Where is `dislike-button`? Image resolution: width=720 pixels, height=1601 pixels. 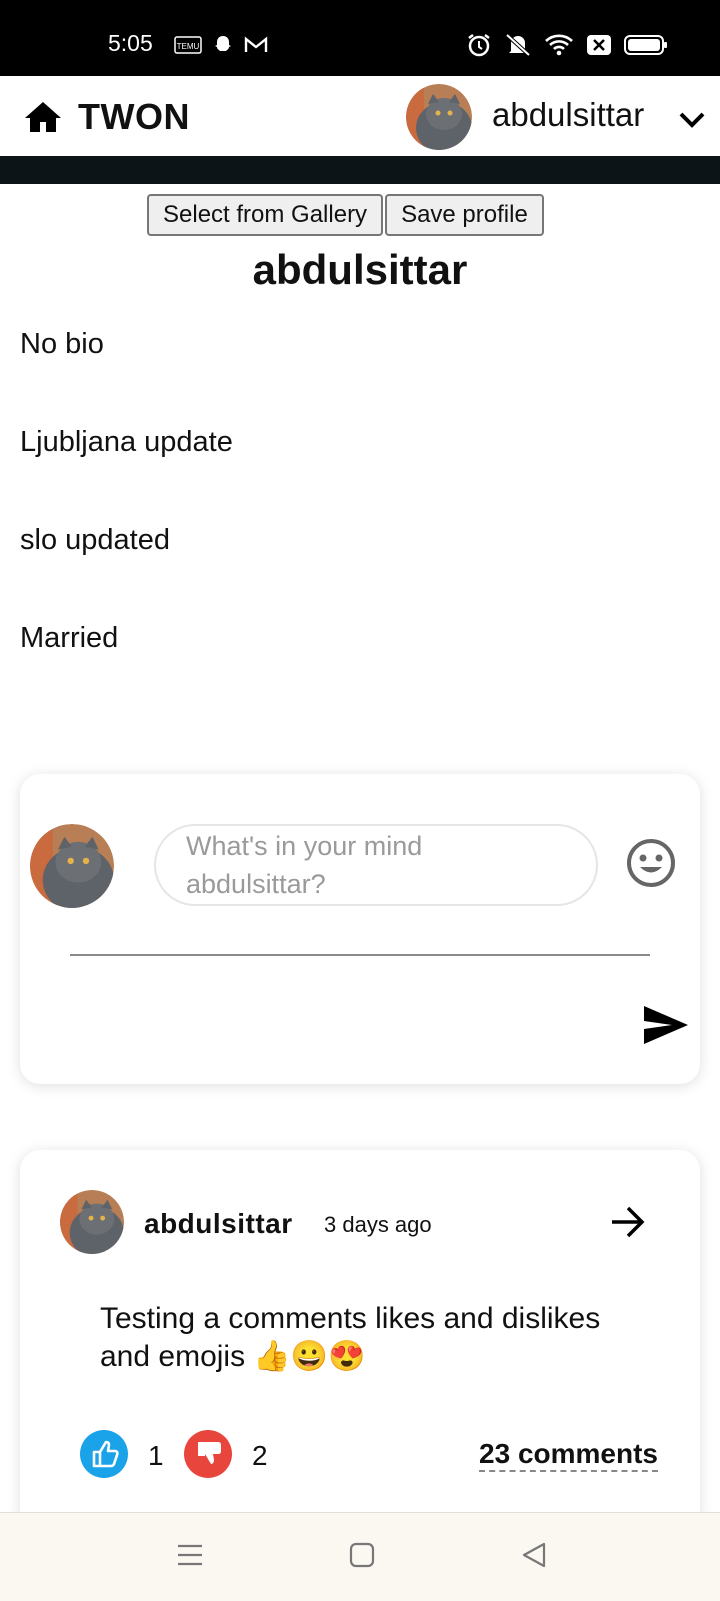
dislike-button is located at coordinates (208, 1454).